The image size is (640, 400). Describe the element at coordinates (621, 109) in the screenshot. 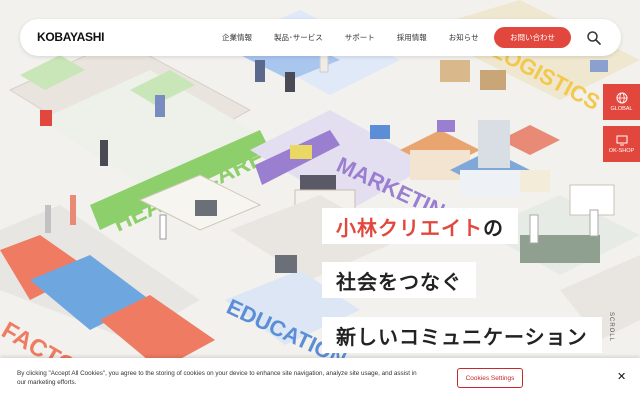

I see `global-tab-label: GLOBAL` at that location.